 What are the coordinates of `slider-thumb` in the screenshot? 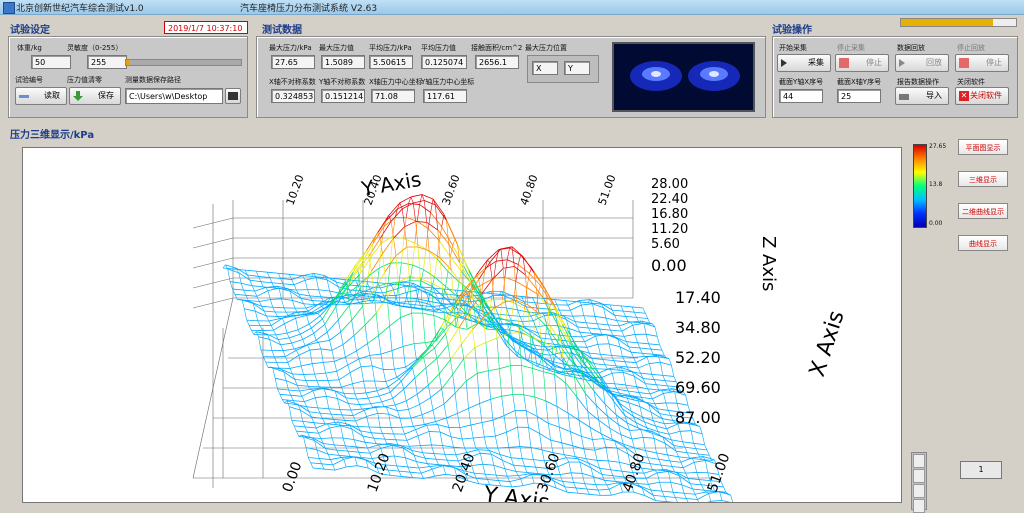 It's located at (127, 62).